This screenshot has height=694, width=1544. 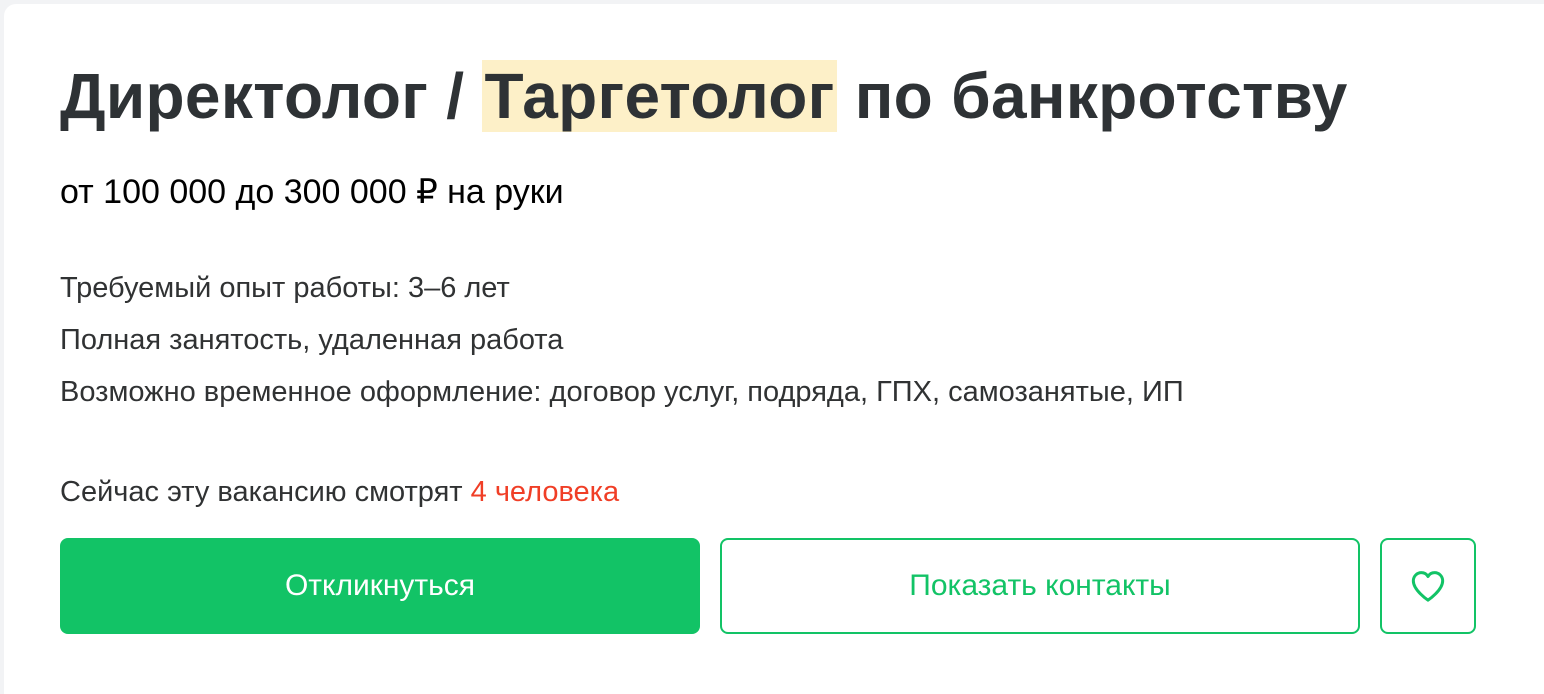 I want to click on viewers-info: Сейчас эту вакансию смотрят 4 человека, so click(x=339, y=492).